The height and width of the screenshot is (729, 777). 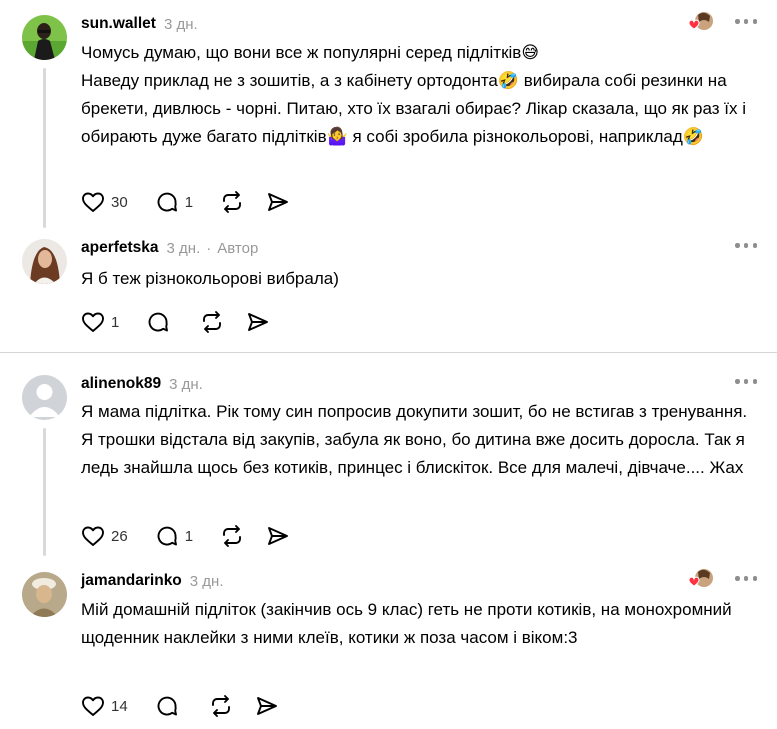 What do you see at coordinates (131, 581) in the screenshot?
I see `username: jamandarinko` at bounding box center [131, 581].